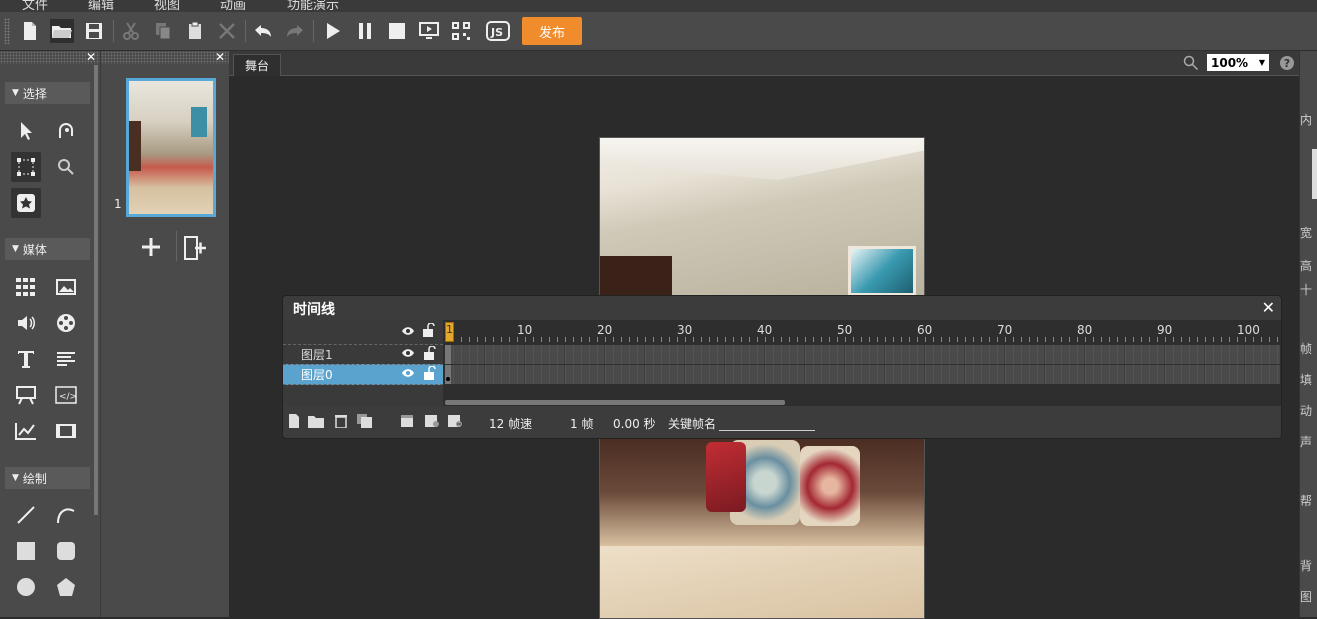  I want to click on tab-stage: 舞台, so click(257, 65).